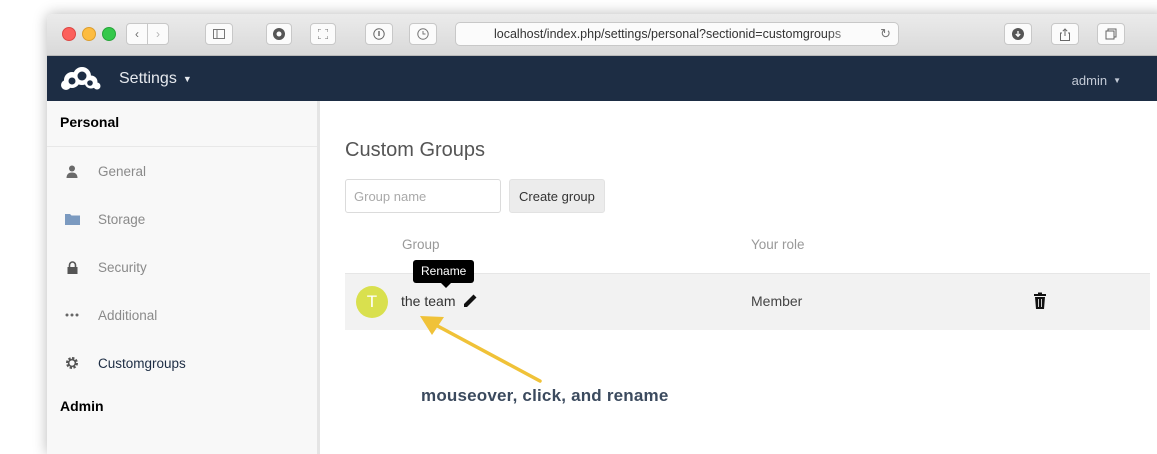  What do you see at coordinates (72, 267) in the screenshot?
I see `lock-icon` at bounding box center [72, 267].